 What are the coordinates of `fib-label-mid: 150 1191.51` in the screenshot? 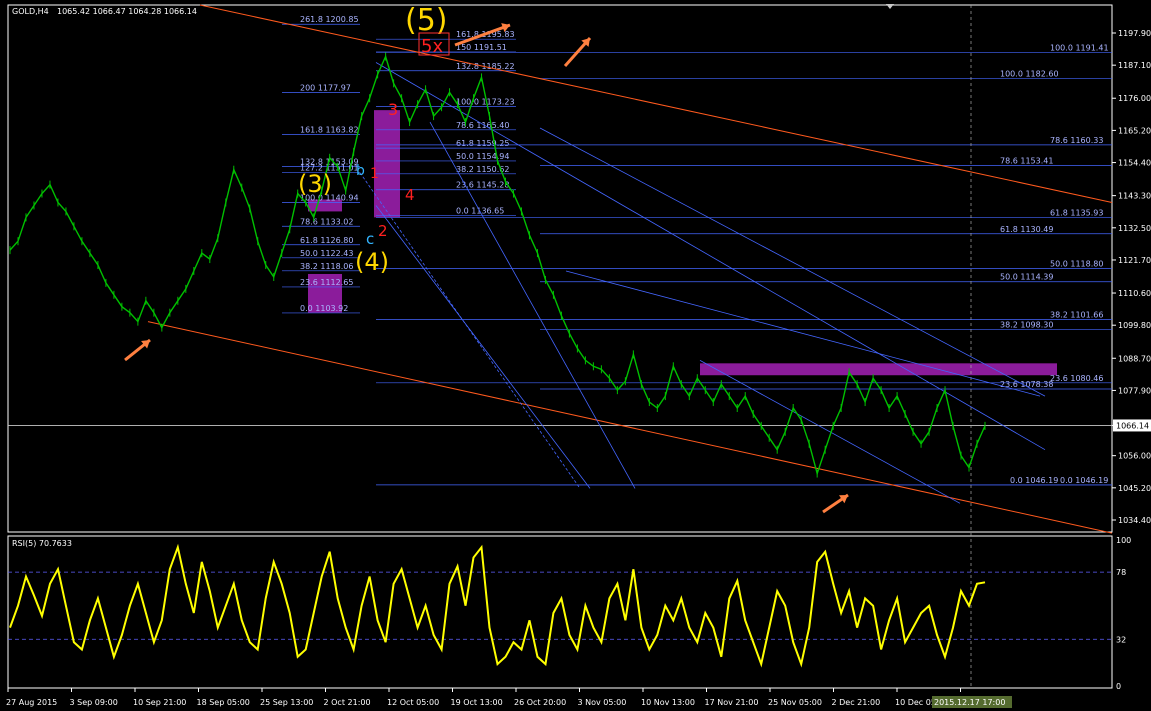 It's located at (481, 47).